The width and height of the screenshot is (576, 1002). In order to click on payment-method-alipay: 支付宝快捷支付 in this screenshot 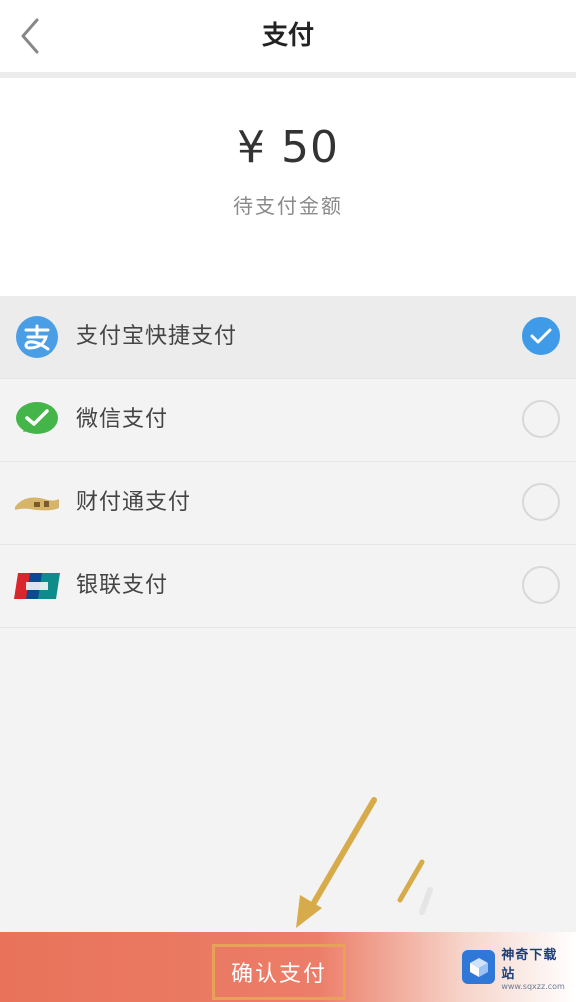, I will do `click(288, 337)`.